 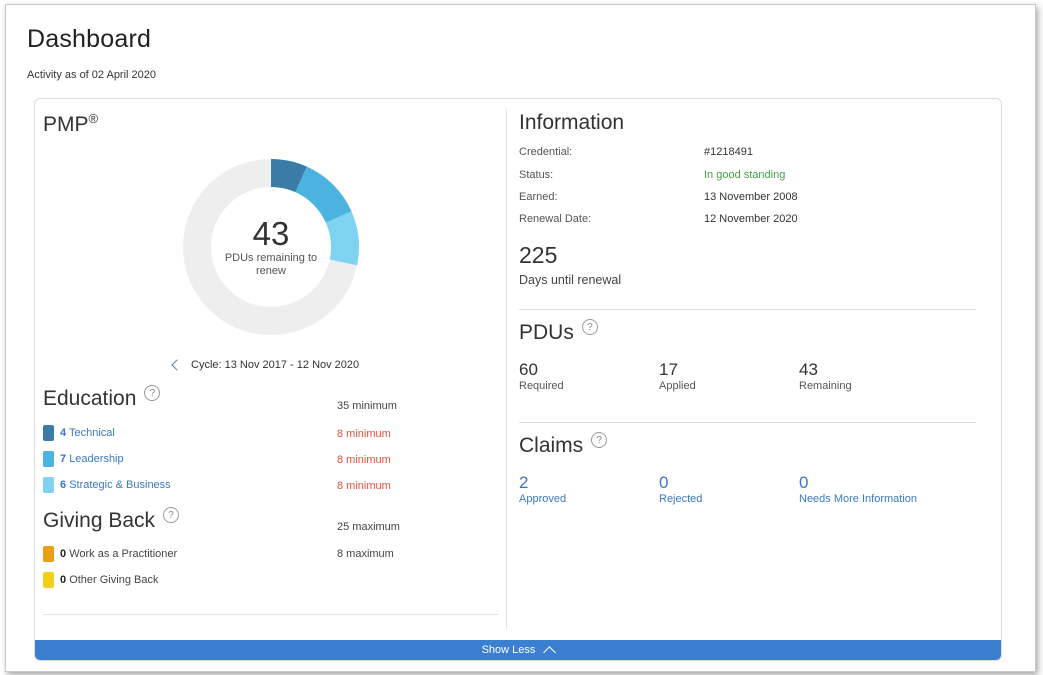 I want to click on show-less-label: Show Less, so click(x=508, y=650).